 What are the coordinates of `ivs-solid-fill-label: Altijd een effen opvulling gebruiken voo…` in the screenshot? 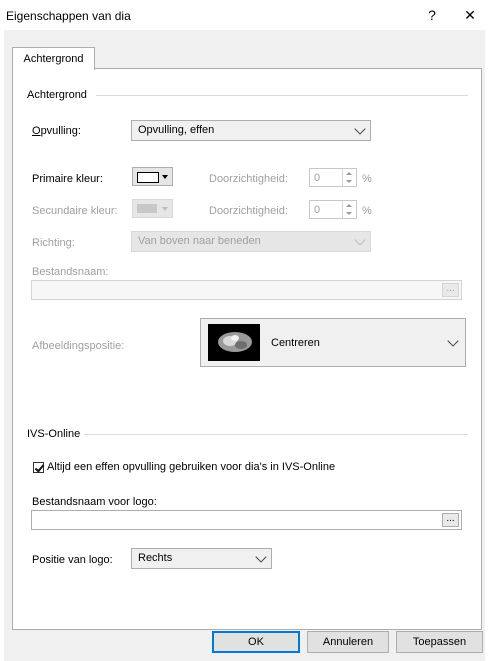 It's located at (191, 467).